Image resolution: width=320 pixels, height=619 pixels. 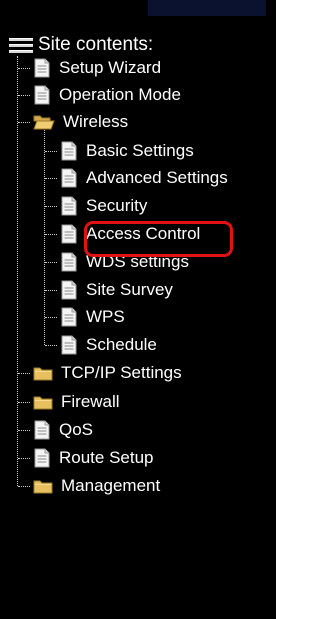 I want to click on nav-item-qos: QoS, so click(x=63, y=430).